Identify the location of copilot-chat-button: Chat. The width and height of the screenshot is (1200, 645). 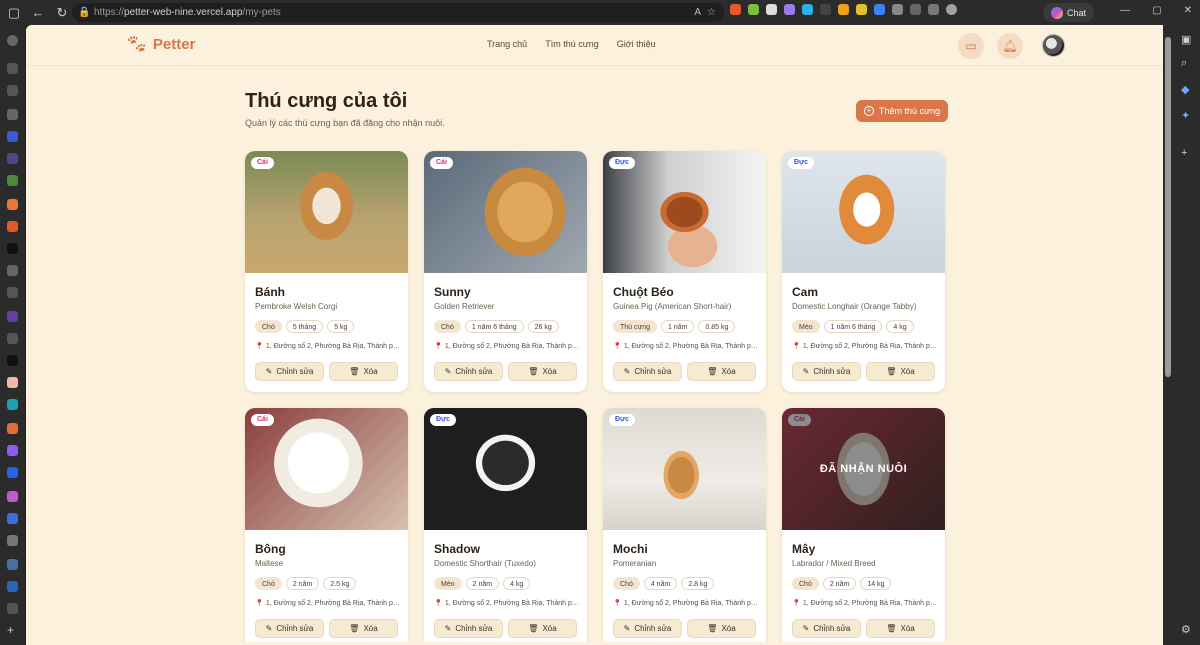
(1069, 12).